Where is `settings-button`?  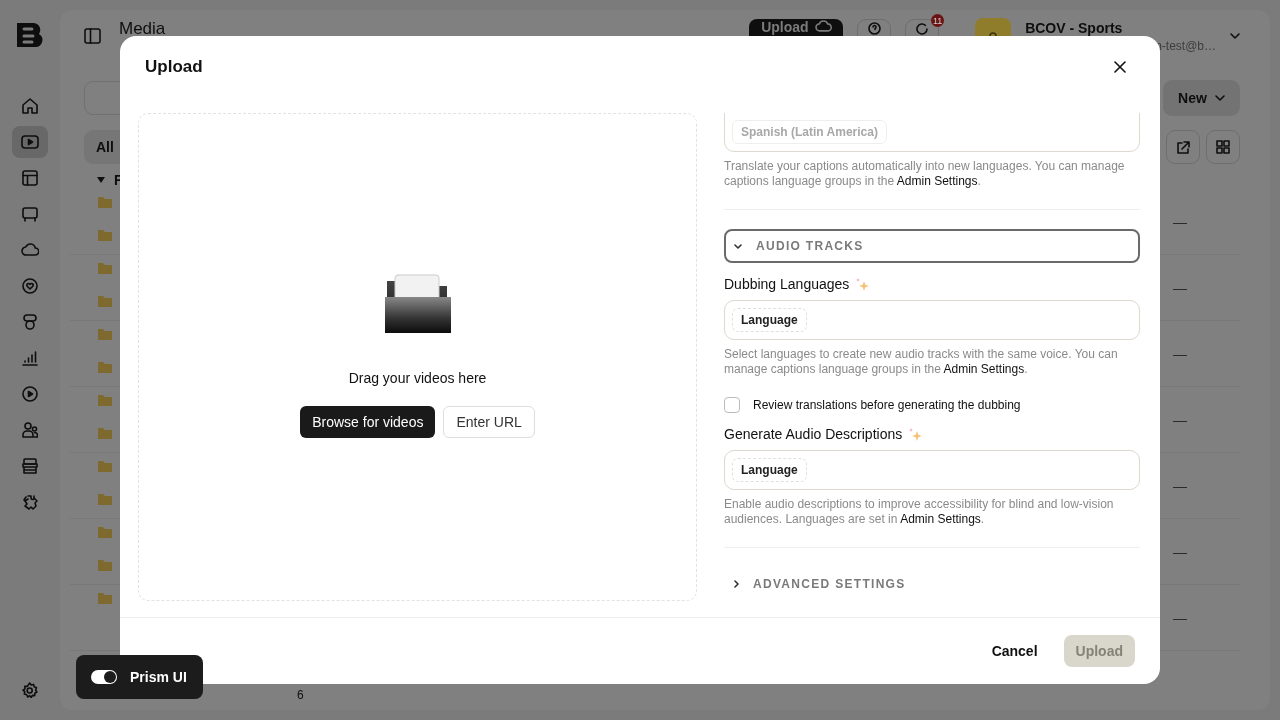
settings-button is located at coordinates (30, 689).